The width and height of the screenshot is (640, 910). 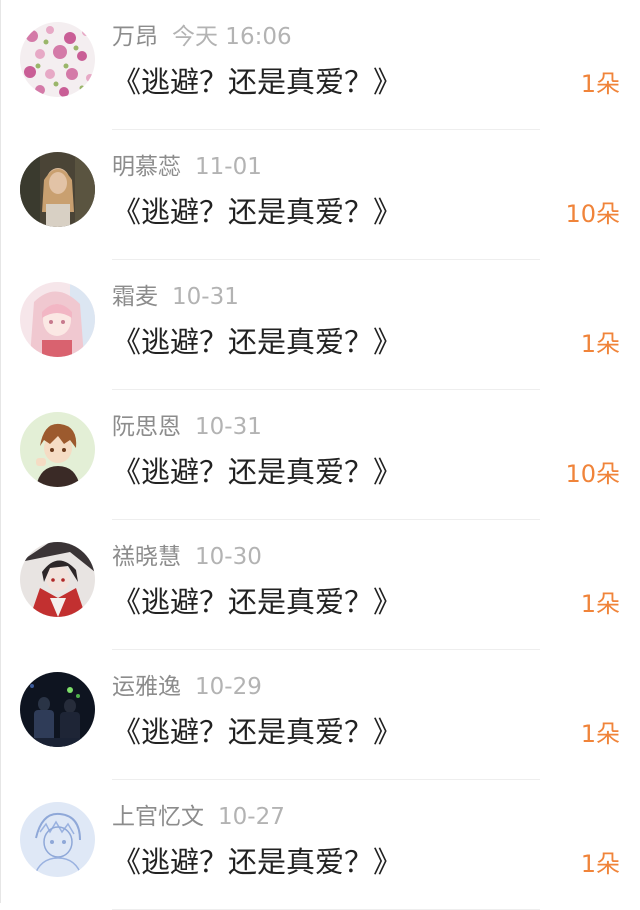 I want to click on list-item: 运雅逸 10-29 《逃避？还是真爱？》 1朵, so click(x=320, y=715).